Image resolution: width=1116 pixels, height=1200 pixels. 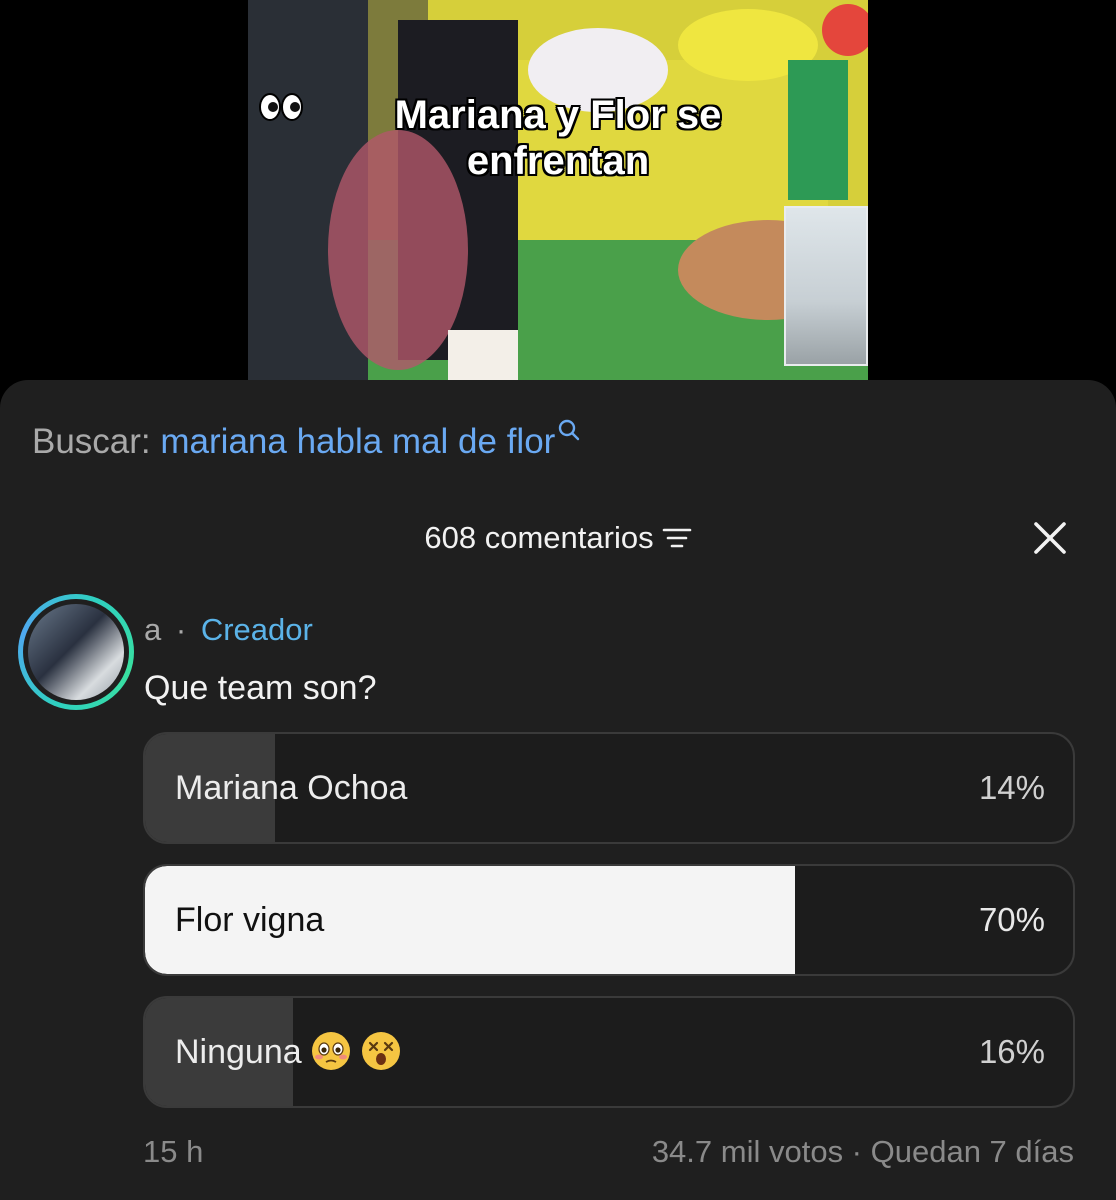 What do you see at coordinates (1050, 538) in the screenshot?
I see `close-icon` at bounding box center [1050, 538].